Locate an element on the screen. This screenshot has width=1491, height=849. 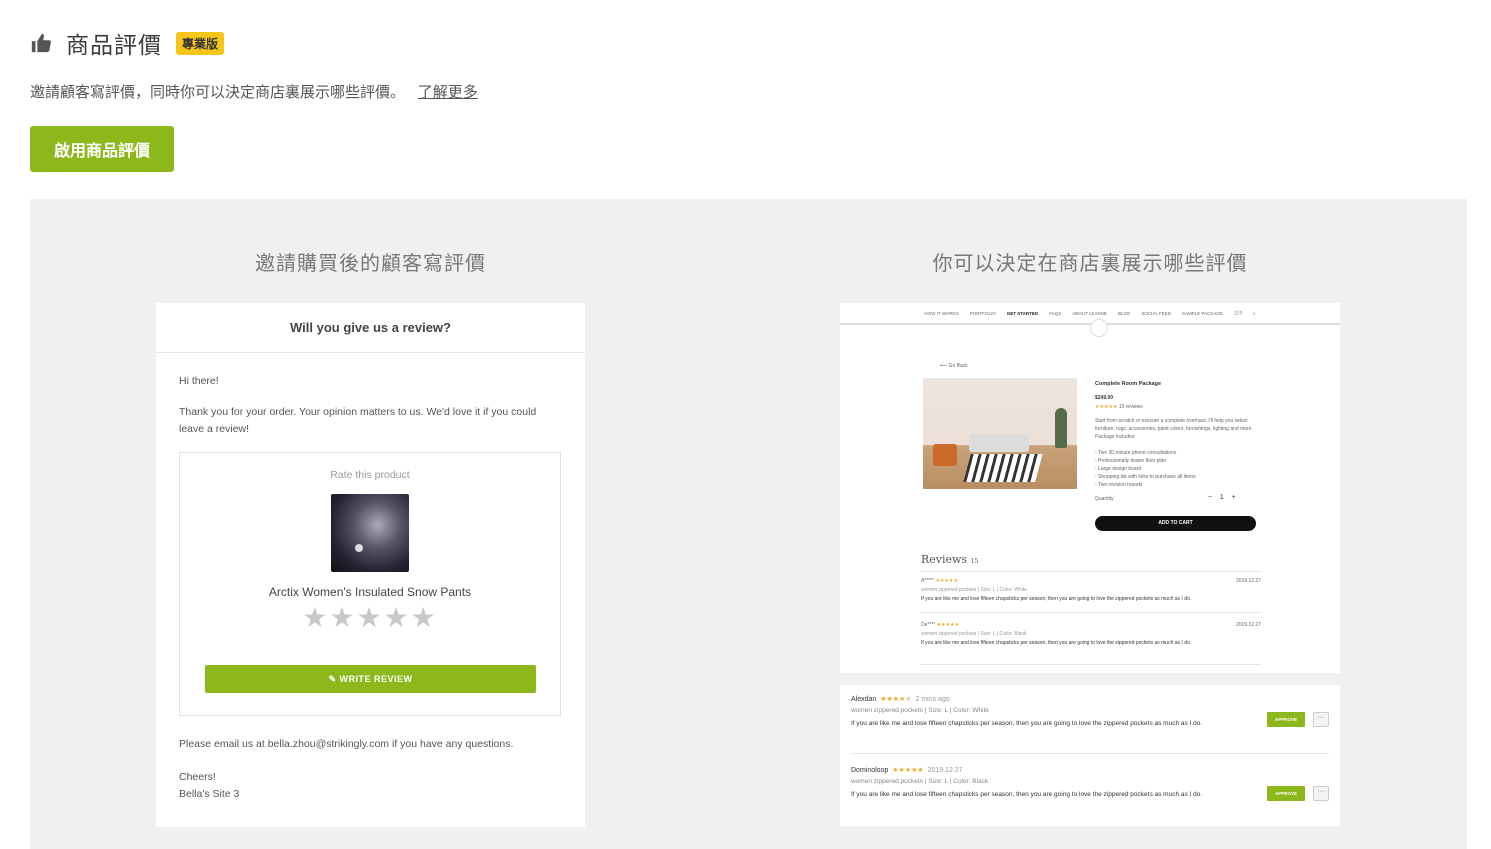
plus-icon: + is located at coordinates (1234, 497).